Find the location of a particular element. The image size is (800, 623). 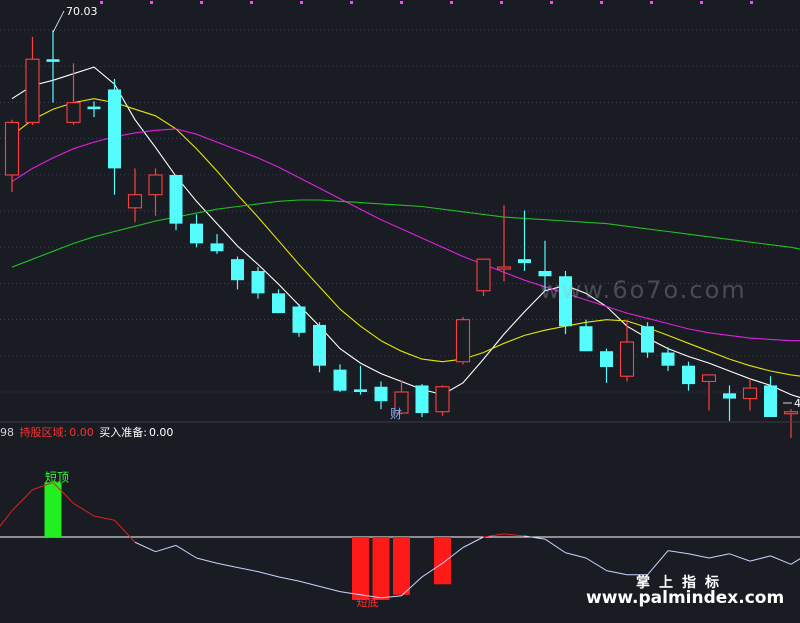

legend-value-1: 98 is located at coordinates (7, 432).